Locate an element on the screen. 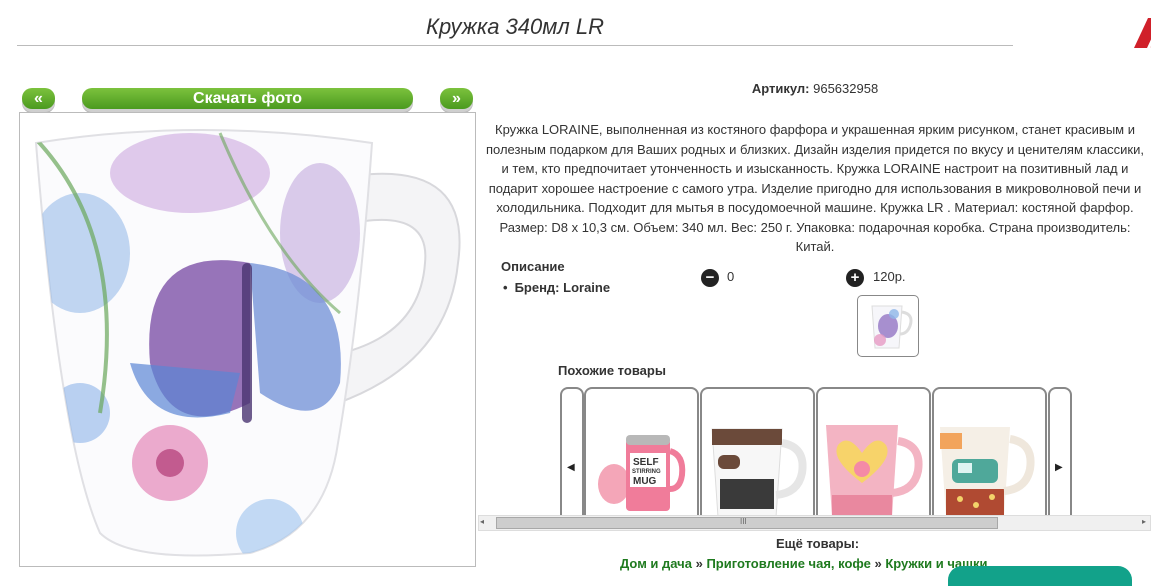  carousel-prev-icon: ◀ is located at coordinates (571, 467).